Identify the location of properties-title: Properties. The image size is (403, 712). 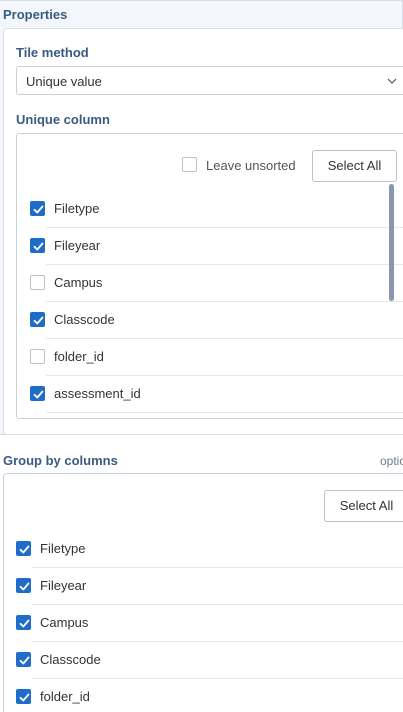
(35, 14).